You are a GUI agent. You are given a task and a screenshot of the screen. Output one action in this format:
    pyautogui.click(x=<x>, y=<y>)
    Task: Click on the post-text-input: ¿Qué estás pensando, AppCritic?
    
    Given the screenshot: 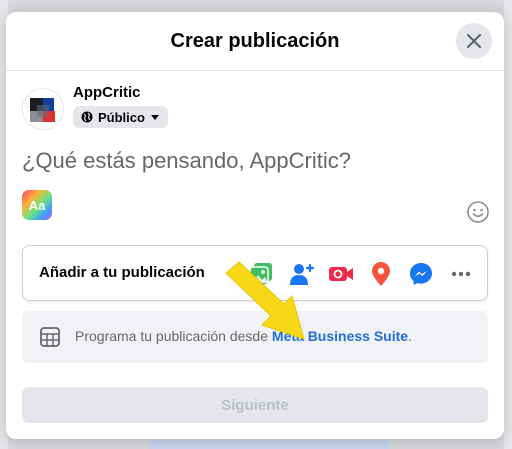 What is the action you would take?
    pyautogui.click(x=186, y=161)
    